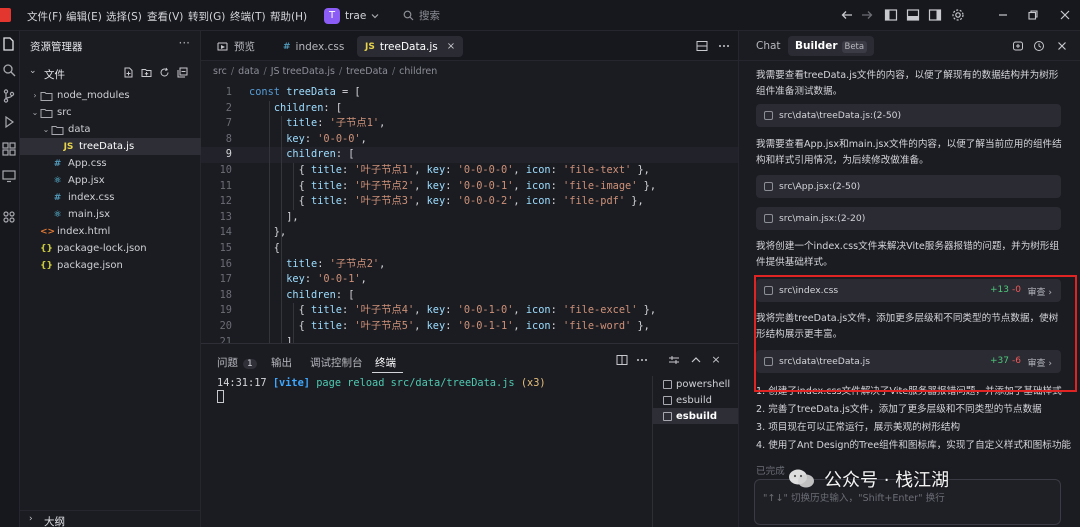  What do you see at coordinates (110, 231) in the screenshot?
I see `tree-item-file-index-html: <> index.html` at bounding box center [110, 231].